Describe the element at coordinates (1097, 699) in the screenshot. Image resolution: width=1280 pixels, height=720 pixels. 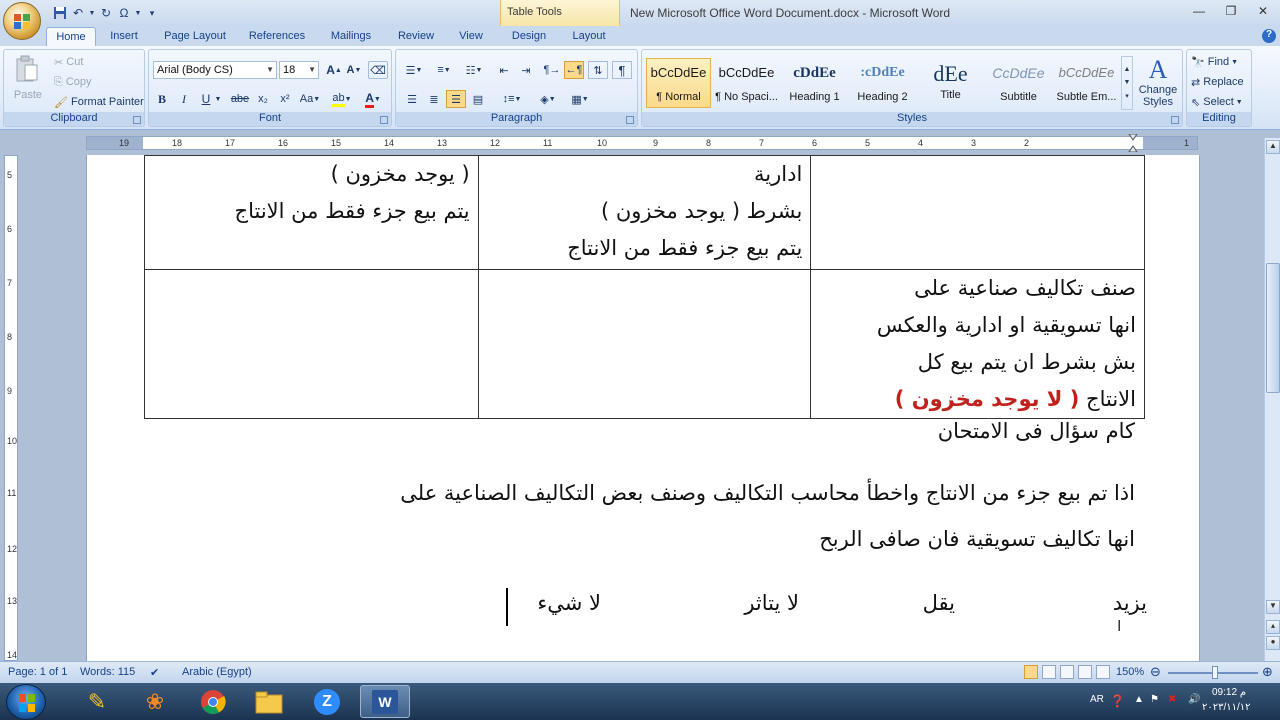
I see `language-bar: AR` at that location.